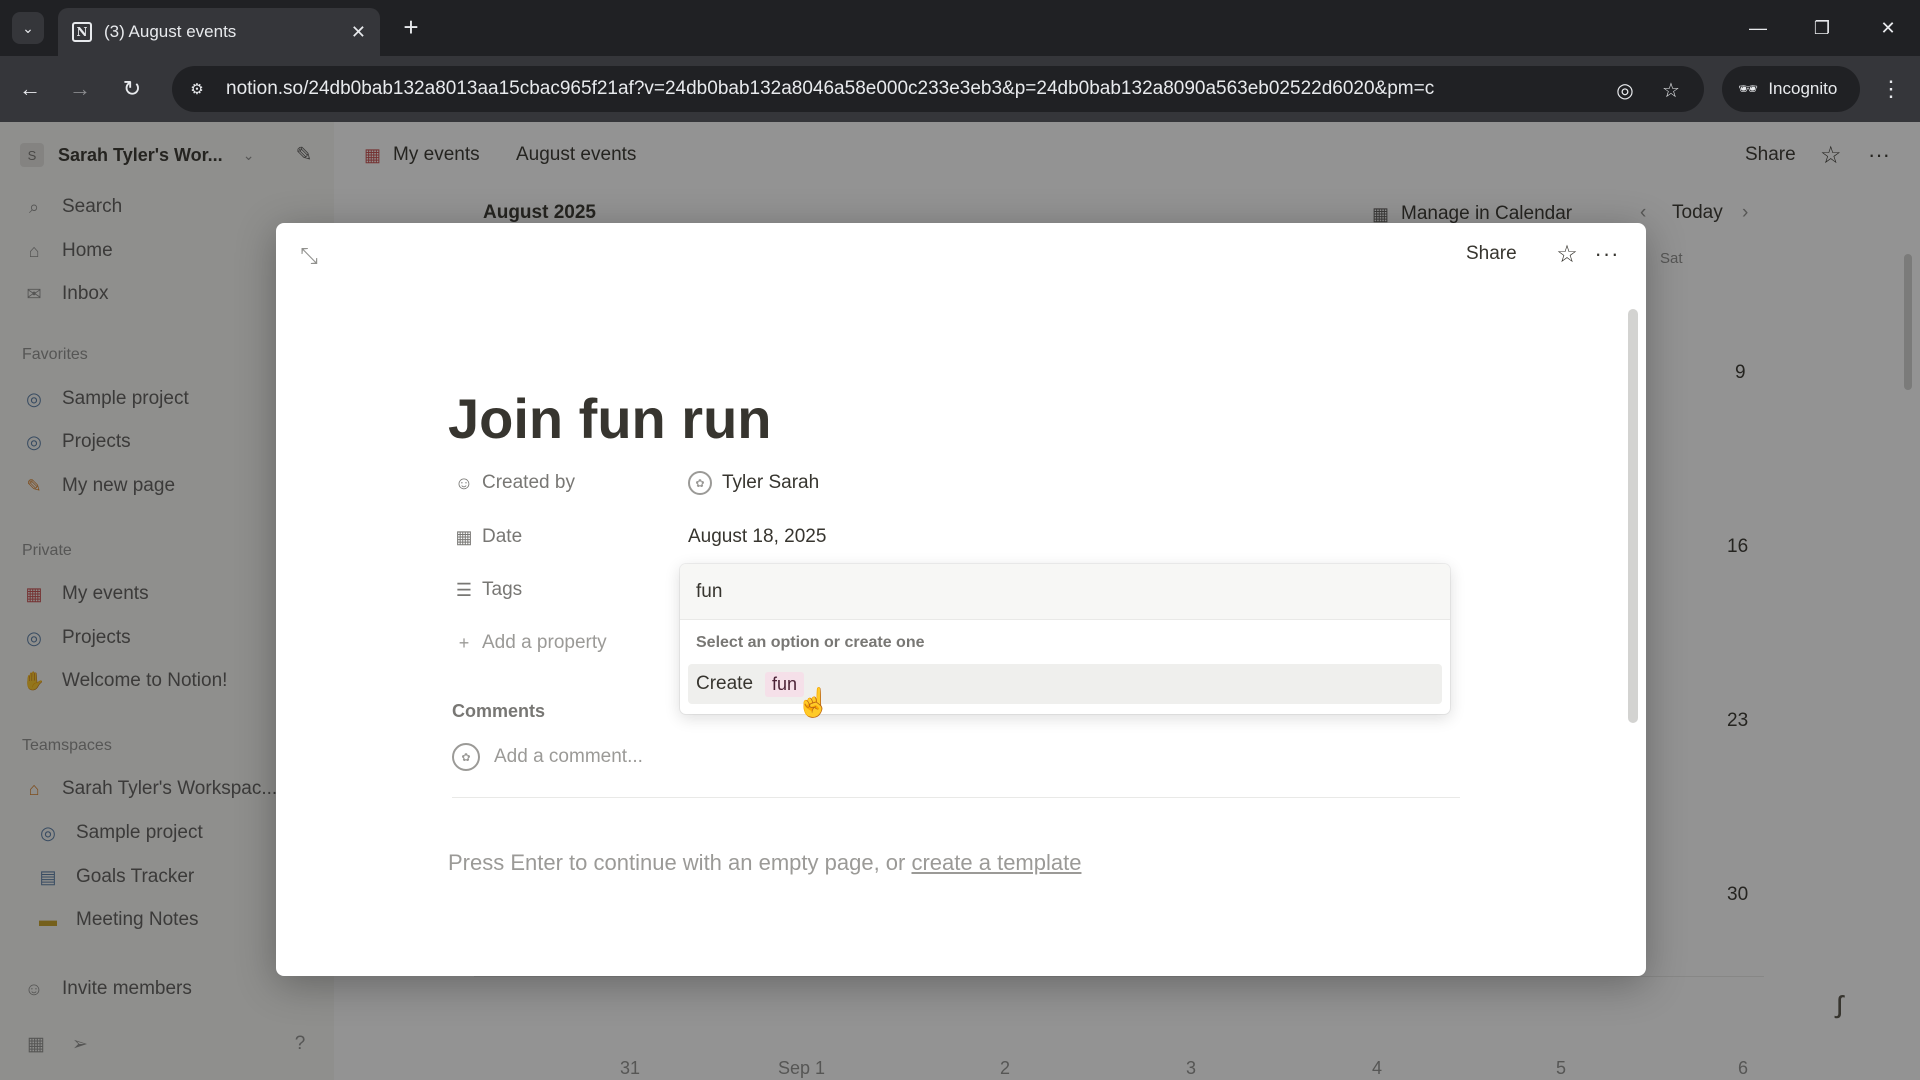 This screenshot has width=1920, height=1080. What do you see at coordinates (464, 589) in the screenshot?
I see `list-icon: ☰` at bounding box center [464, 589].